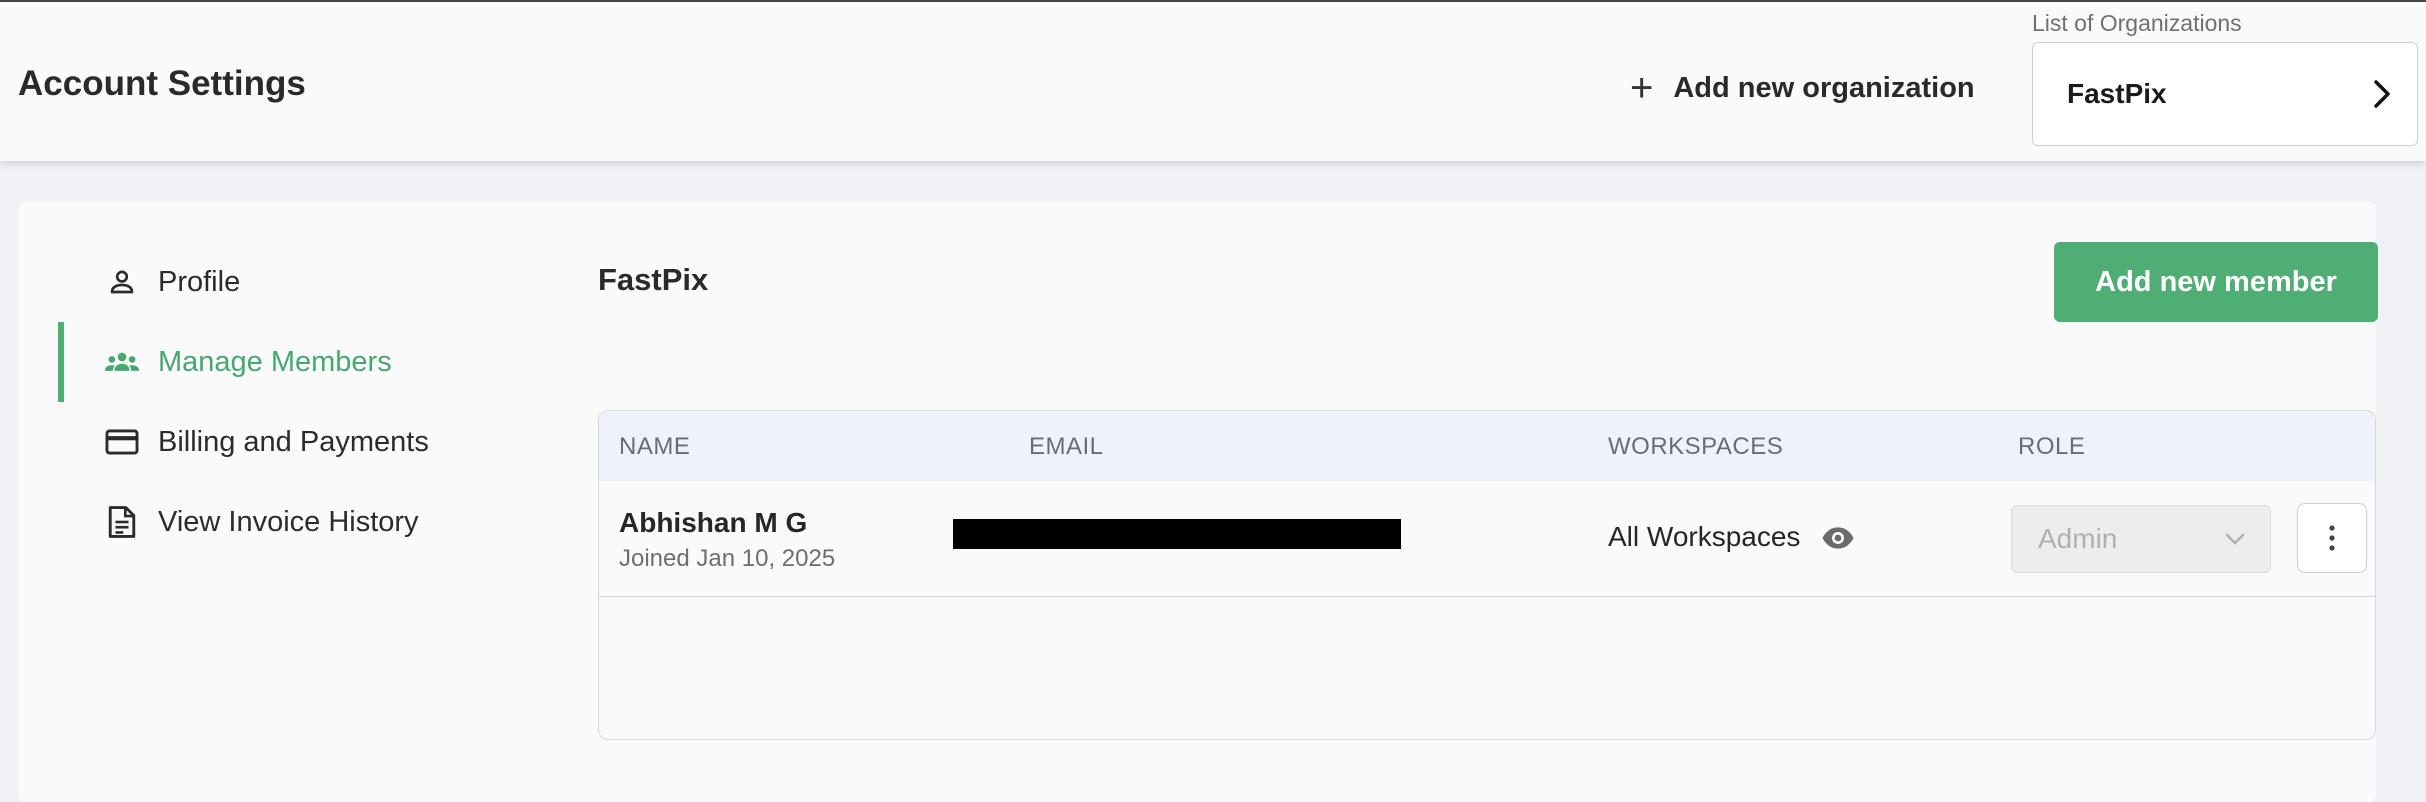  What do you see at coordinates (2225, 94) in the screenshot?
I see `organization-selector: FastPix` at bounding box center [2225, 94].